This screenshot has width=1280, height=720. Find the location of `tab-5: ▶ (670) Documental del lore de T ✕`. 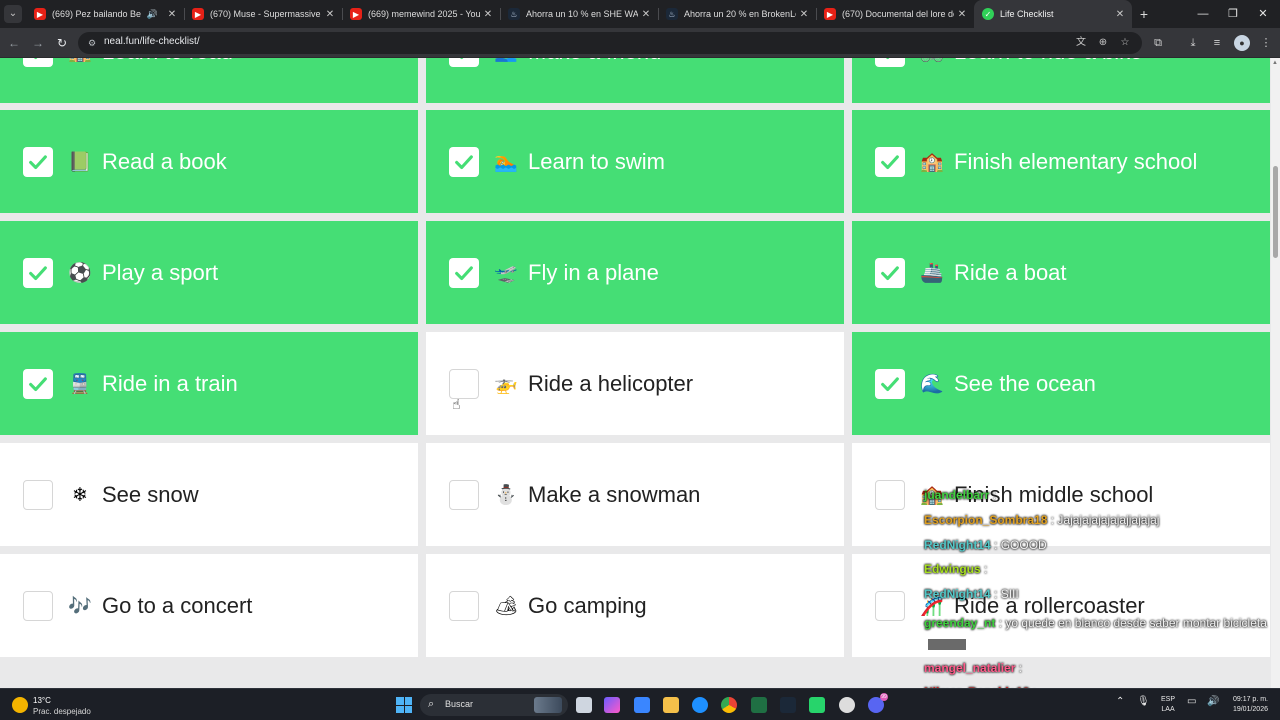

tab-5: ▶ (670) Documental del lore de T ✕ is located at coordinates (895, 14).